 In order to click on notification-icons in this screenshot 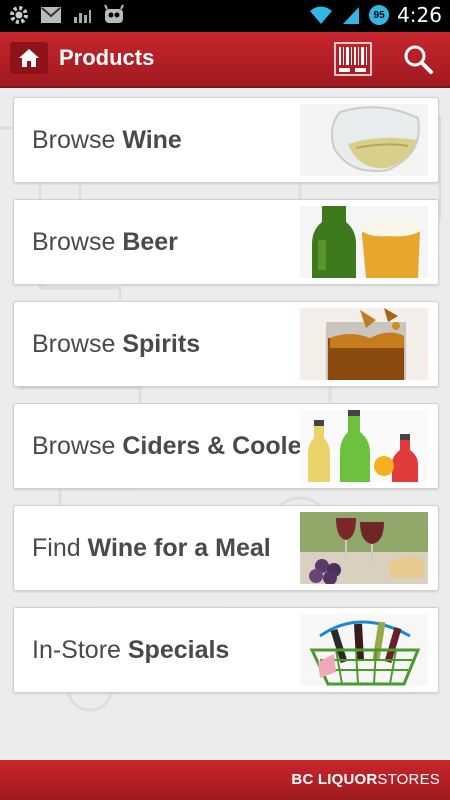, I will do `click(67, 15)`.